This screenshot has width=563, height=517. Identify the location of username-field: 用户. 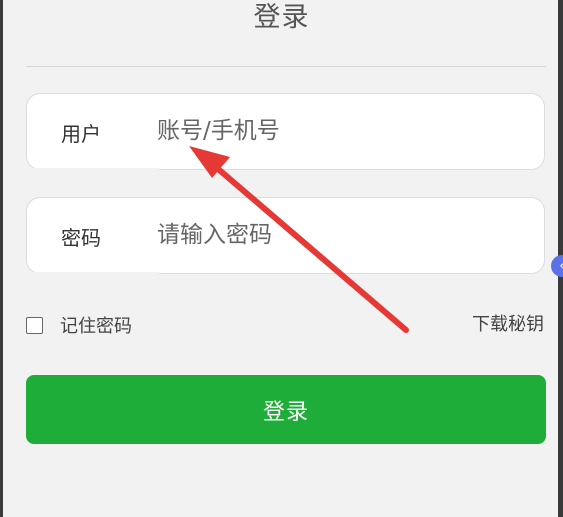
(285, 131).